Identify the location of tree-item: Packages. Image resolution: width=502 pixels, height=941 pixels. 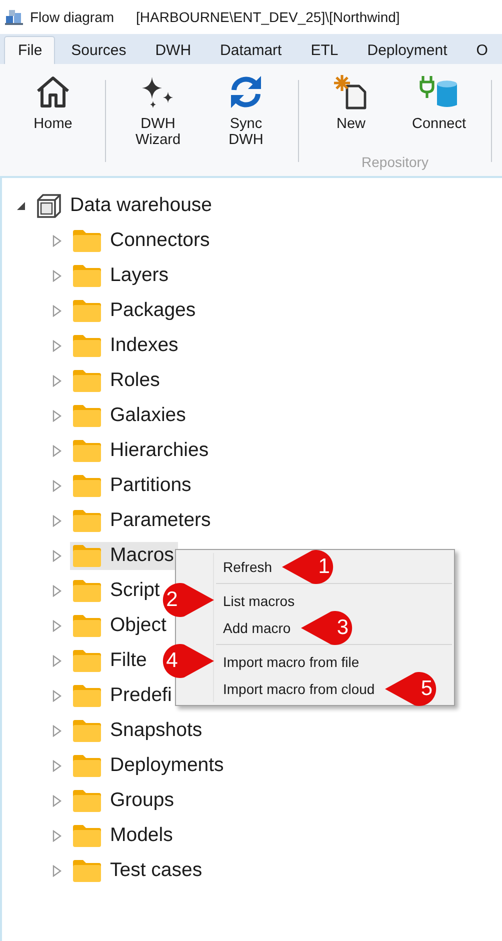
(135, 310).